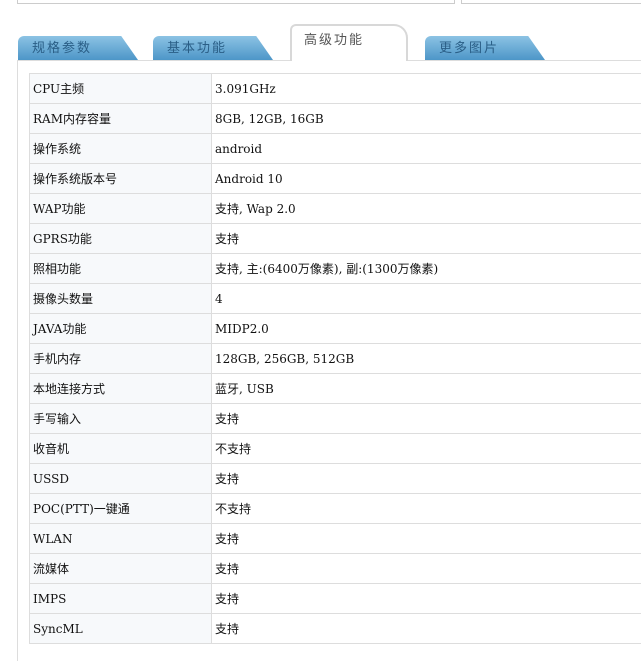 This screenshot has width=641, height=661. Describe the element at coordinates (121, 329) in the screenshot. I see `spec-label: JAVA功能` at that location.